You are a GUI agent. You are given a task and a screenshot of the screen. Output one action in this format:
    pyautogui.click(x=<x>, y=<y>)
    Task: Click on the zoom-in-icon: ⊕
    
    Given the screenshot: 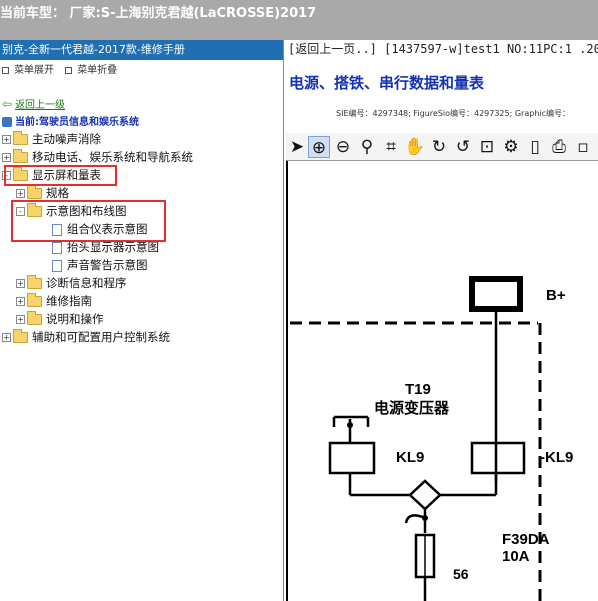 What is the action you would take?
    pyautogui.click(x=319, y=147)
    